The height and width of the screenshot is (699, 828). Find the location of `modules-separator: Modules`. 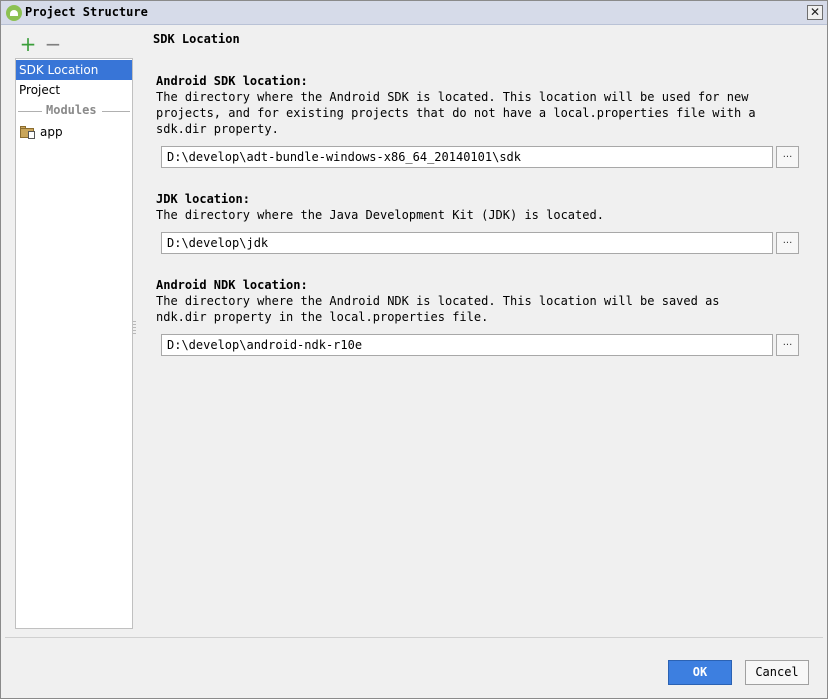

modules-separator: Modules is located at coordinates (74, 111).